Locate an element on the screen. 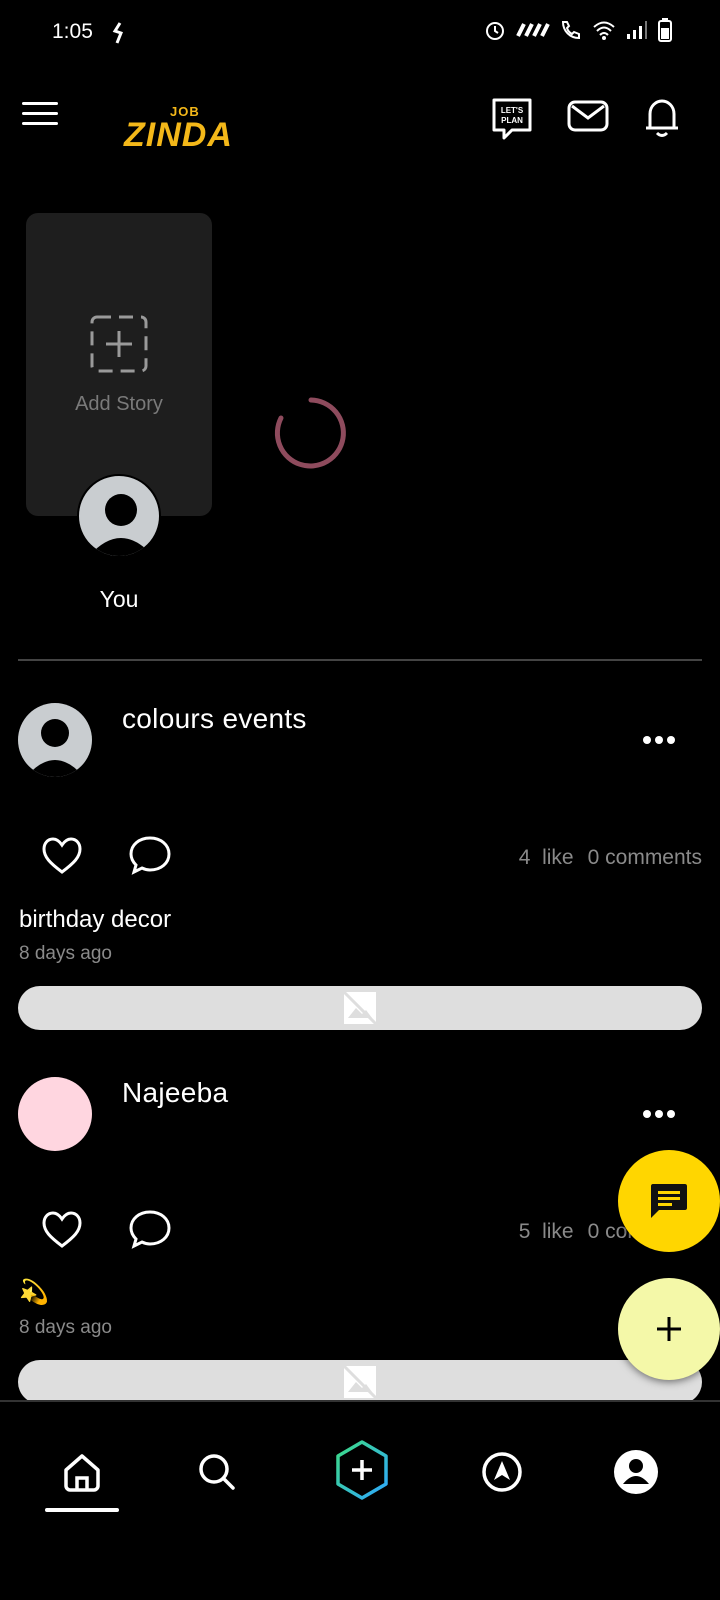 This screenshot has height=1600, width=720. battery-icon is located at coordinates (665, 30).